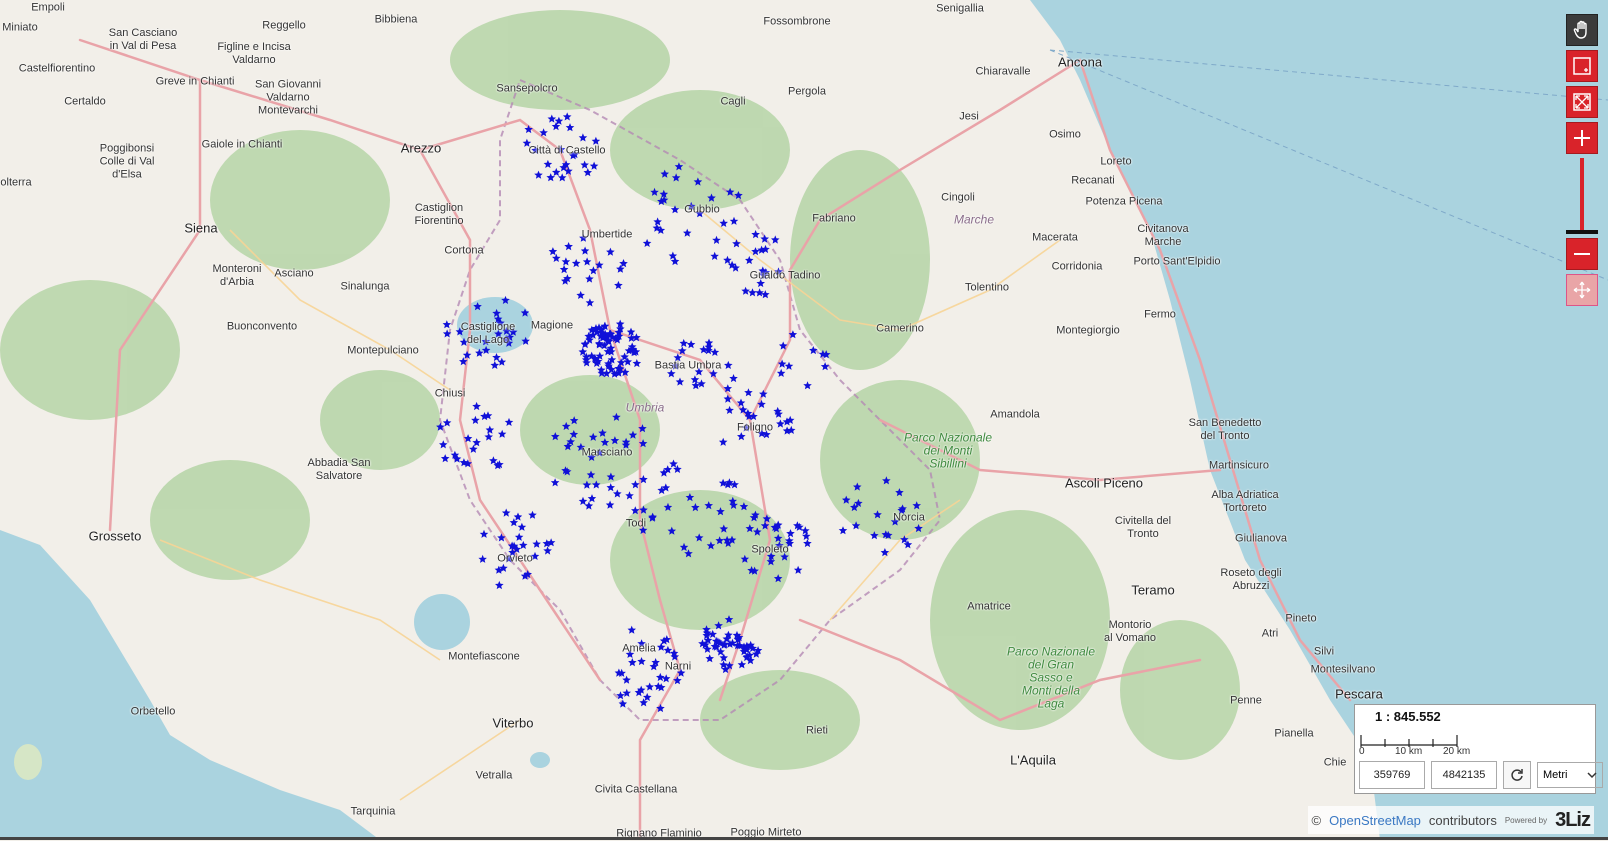 The height and width of the screenshot is (841, 1608). Describe the element at coordinates (1582, 30) in the screenshot. I see `pan-button` at that location.